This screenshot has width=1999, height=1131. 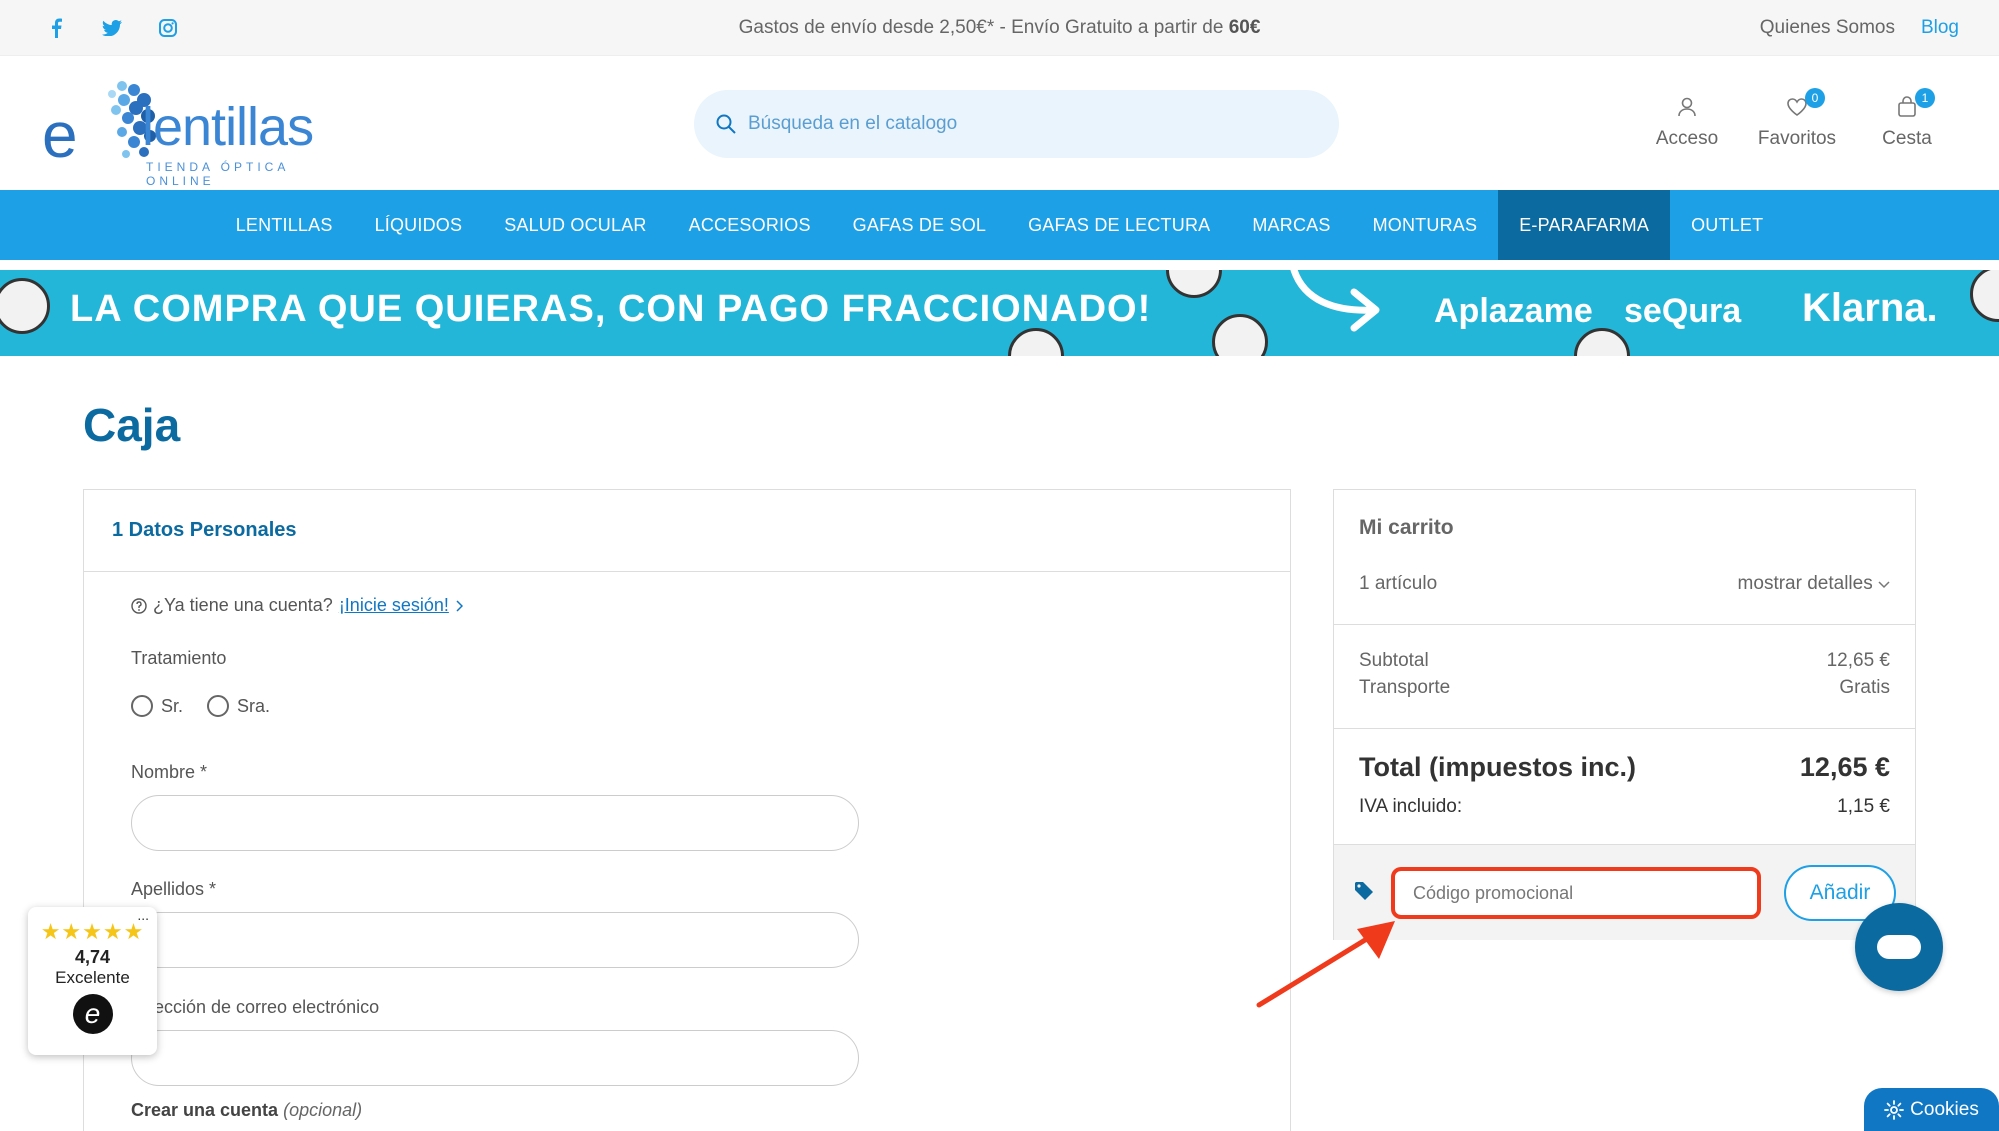 I want to click on account-label: Acceso, so click(x=1687, y=138).